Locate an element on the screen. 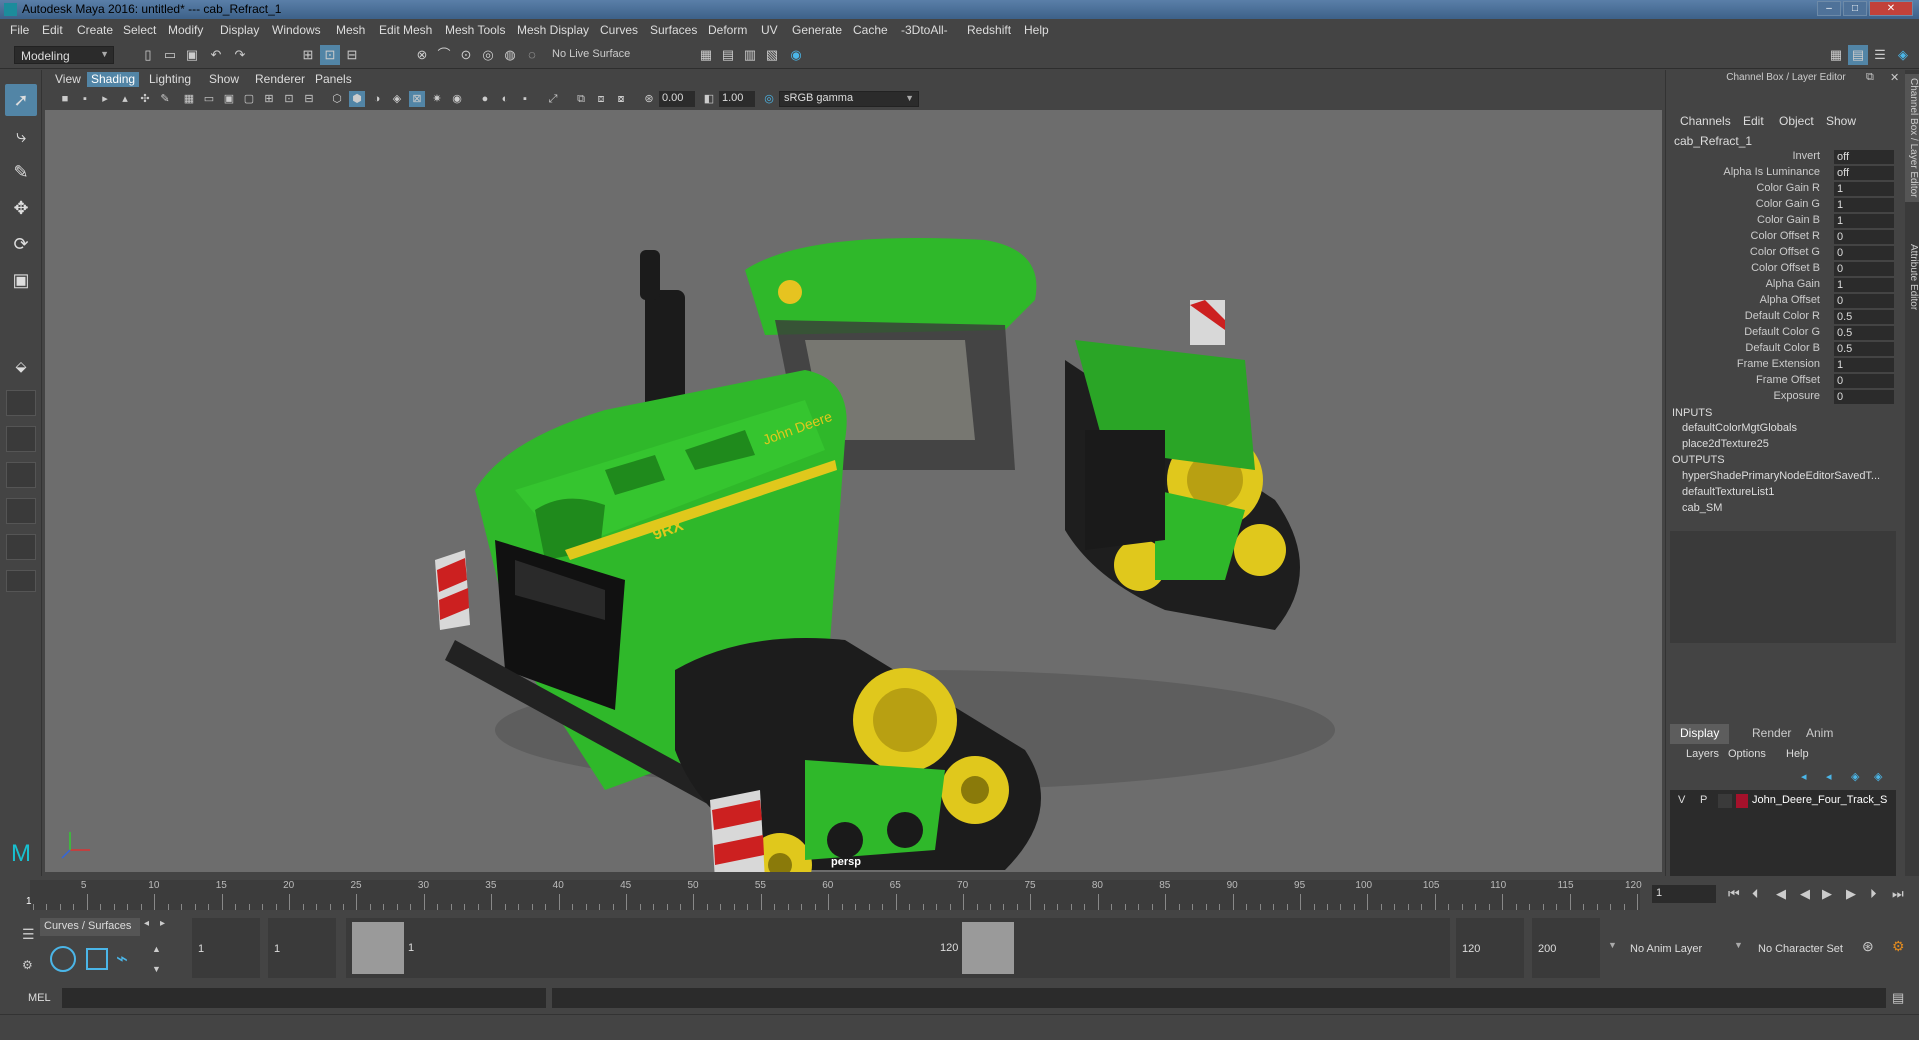 This screenshot has height=1040, width=1919. viewport-menu-view: View is located at coordinates (68, 79).